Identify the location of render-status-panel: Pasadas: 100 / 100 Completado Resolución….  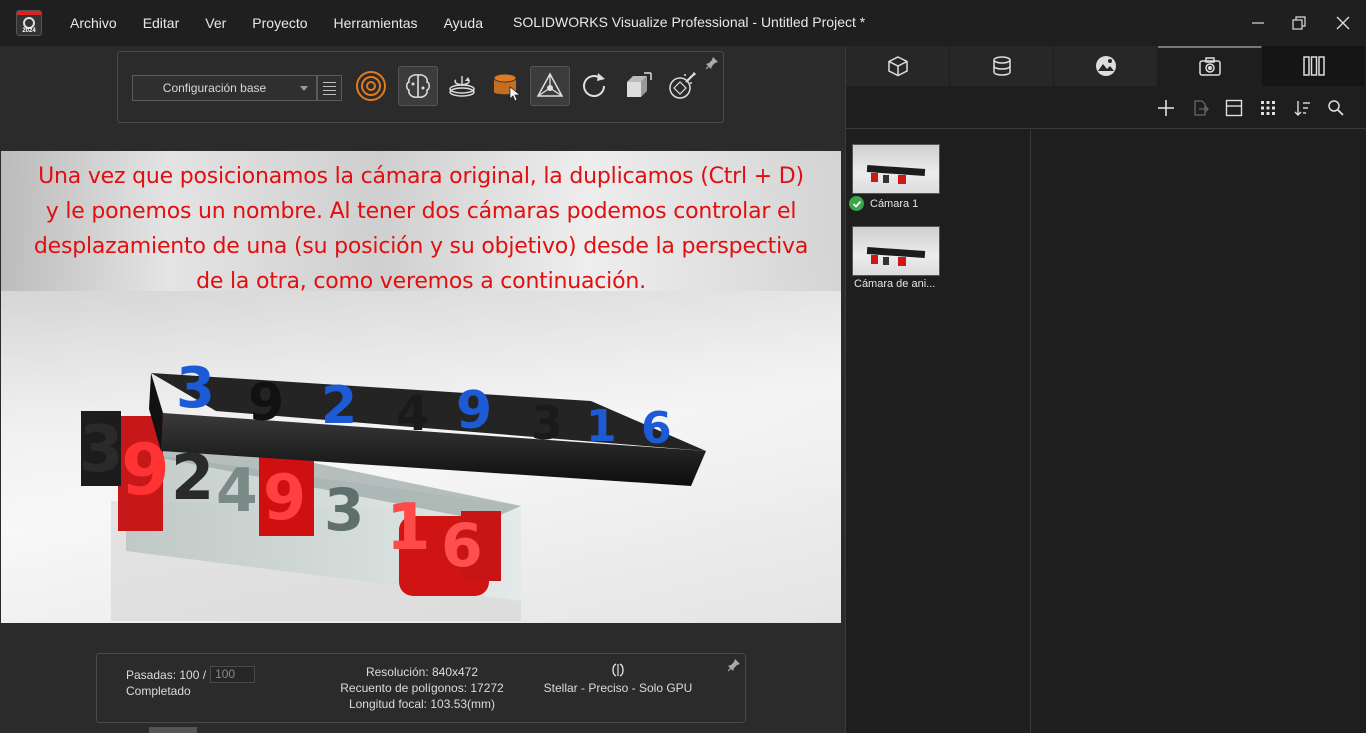
(421, 688).